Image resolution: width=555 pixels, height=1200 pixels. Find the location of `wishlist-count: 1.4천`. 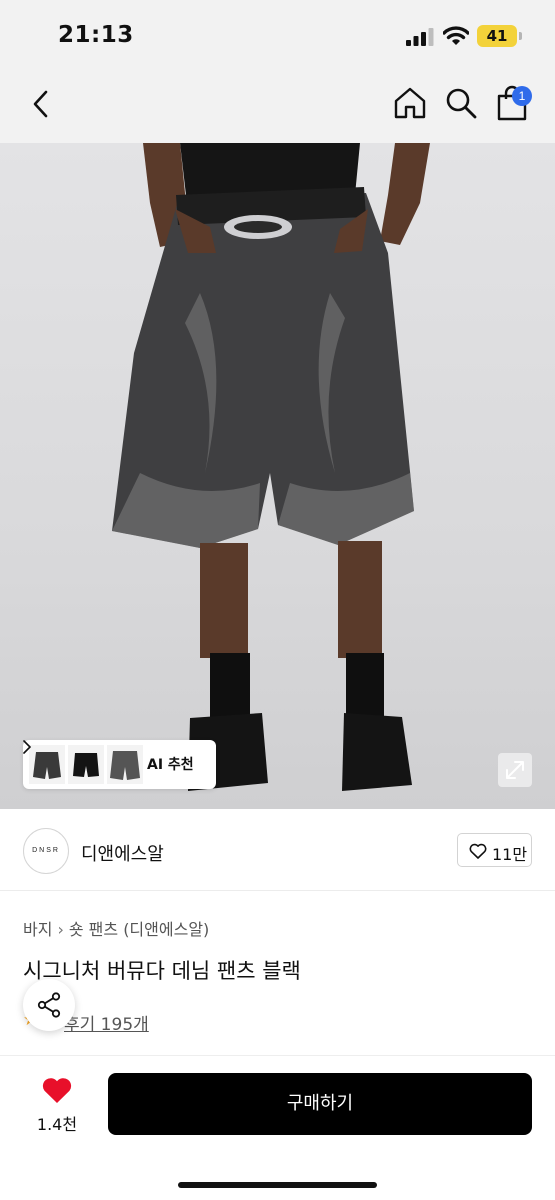

wishlist-count: 1.4천 is located at coordinates (57, 1124).